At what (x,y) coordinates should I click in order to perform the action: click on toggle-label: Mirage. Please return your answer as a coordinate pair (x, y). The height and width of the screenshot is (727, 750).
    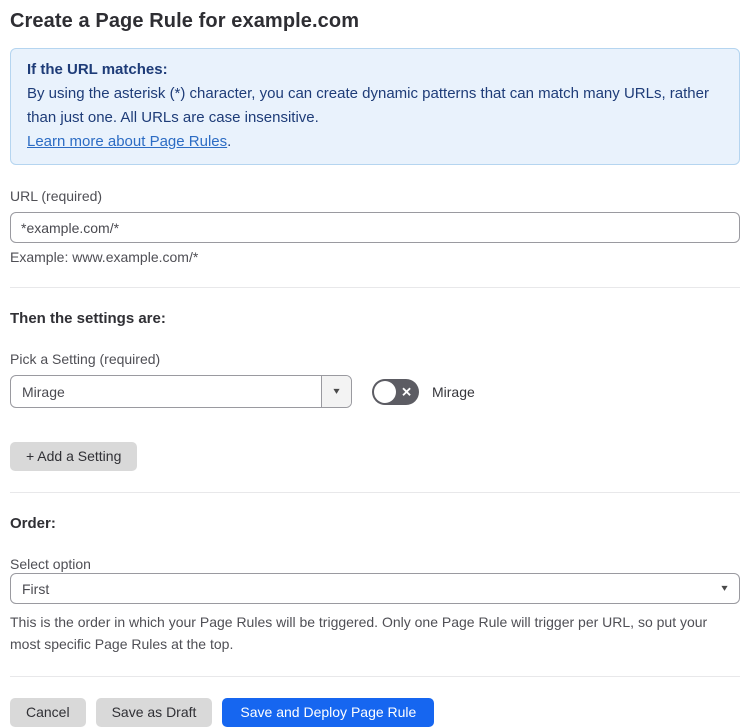
    Looking at the image, I should click on (453, 391).